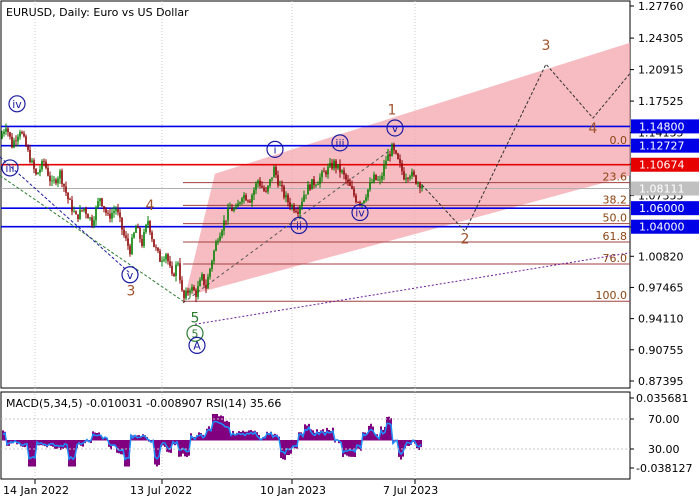 The width and height of the screenshot is (700, 500). I want to click on y-tick-label: 1.00820, so click(661, 256).